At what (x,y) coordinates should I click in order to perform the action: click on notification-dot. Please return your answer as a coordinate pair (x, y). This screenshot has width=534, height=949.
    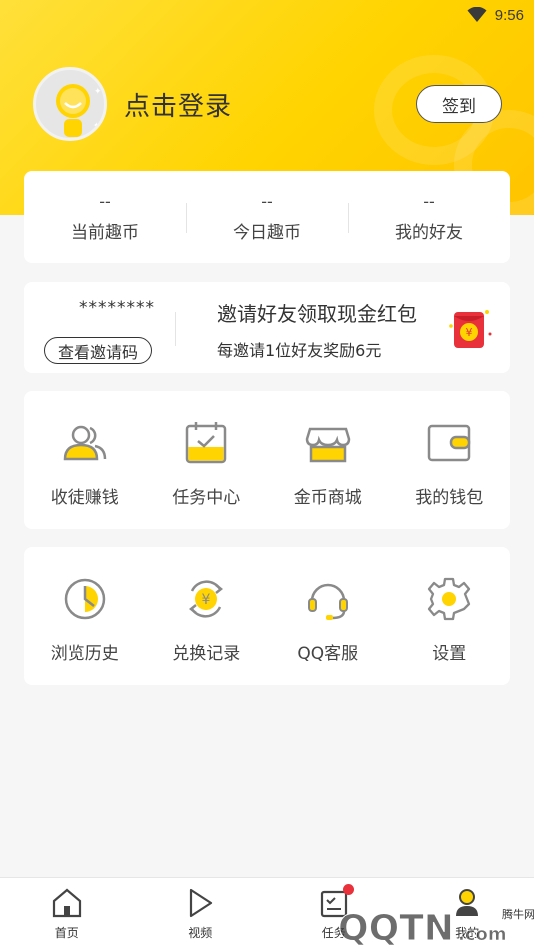
    Looking at the image, I should click on (348, 889).